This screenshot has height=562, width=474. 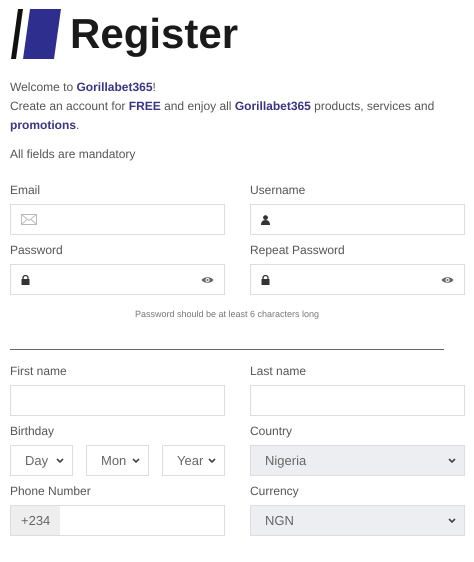 I want to click on date-select: Year, so click(x=193, y=460).